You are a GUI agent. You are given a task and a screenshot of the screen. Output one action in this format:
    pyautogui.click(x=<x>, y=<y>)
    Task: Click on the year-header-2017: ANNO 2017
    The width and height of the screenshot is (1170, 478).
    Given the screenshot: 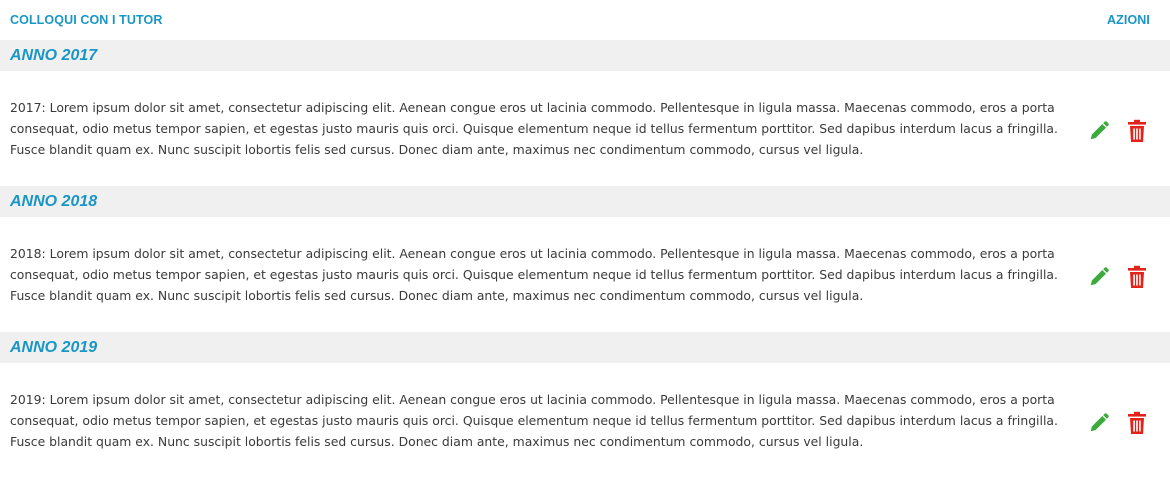 What is the action you would take?
    pyautogui.click(x=585, y=55)
    